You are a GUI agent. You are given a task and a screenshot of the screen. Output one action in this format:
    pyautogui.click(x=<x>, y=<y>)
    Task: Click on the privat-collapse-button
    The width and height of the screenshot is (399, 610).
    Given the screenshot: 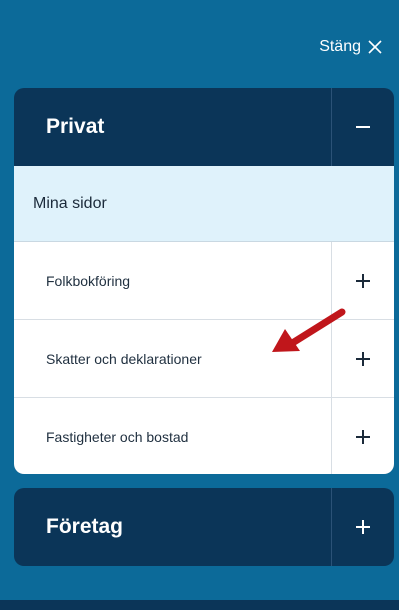 What is the action you would take?
    pyautogui.click(x=362, y=127)
    